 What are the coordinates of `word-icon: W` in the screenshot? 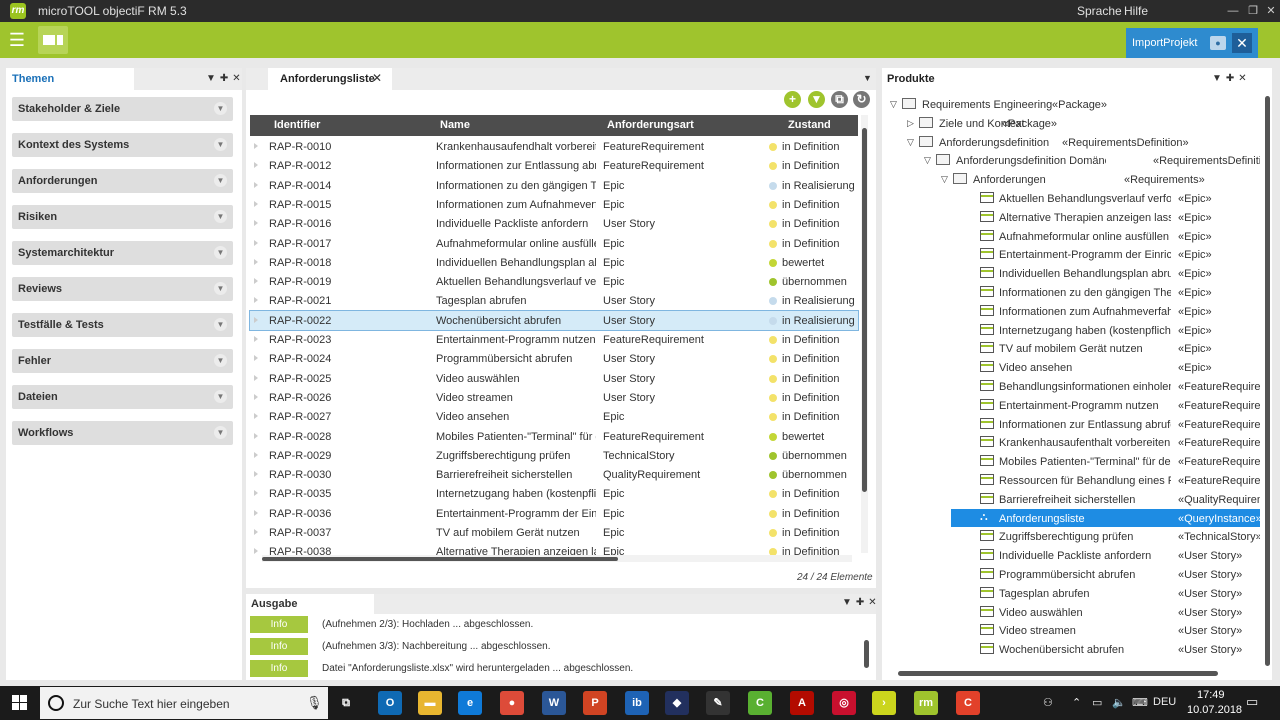 It's located at (554, 703).